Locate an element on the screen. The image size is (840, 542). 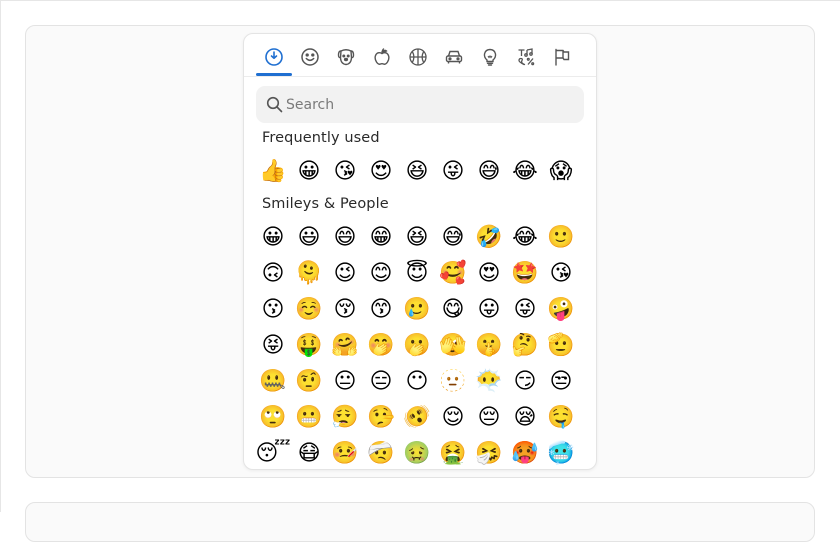
emoji-button: 🤒 is located at coordinates (345, 453).